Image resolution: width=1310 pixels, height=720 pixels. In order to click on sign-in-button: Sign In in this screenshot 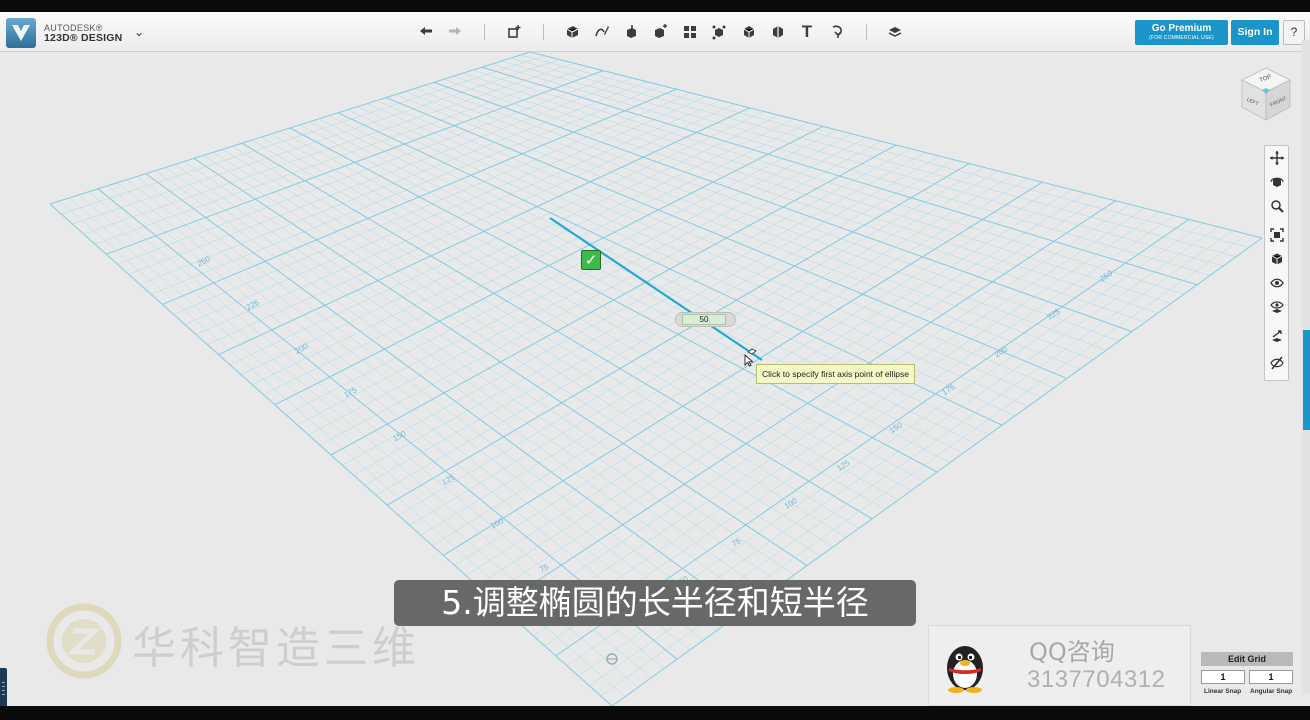, I will do `click(1255, 32)`.